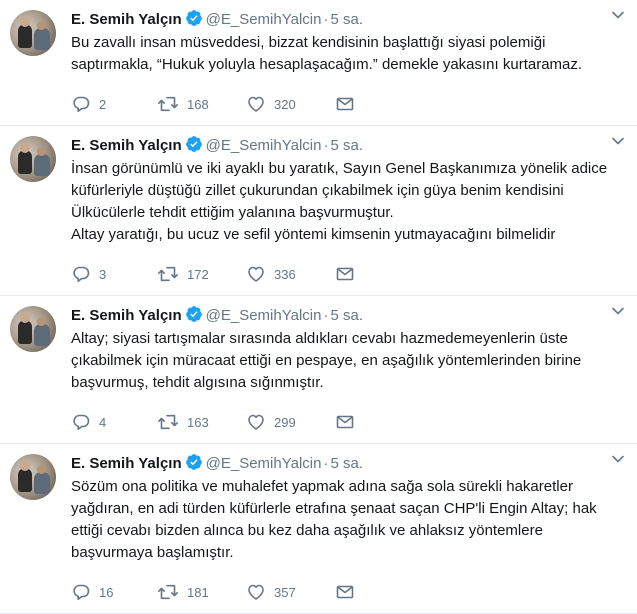 The image size is (637, 614). I want to click on reply-button: 4, so click(114, 422).